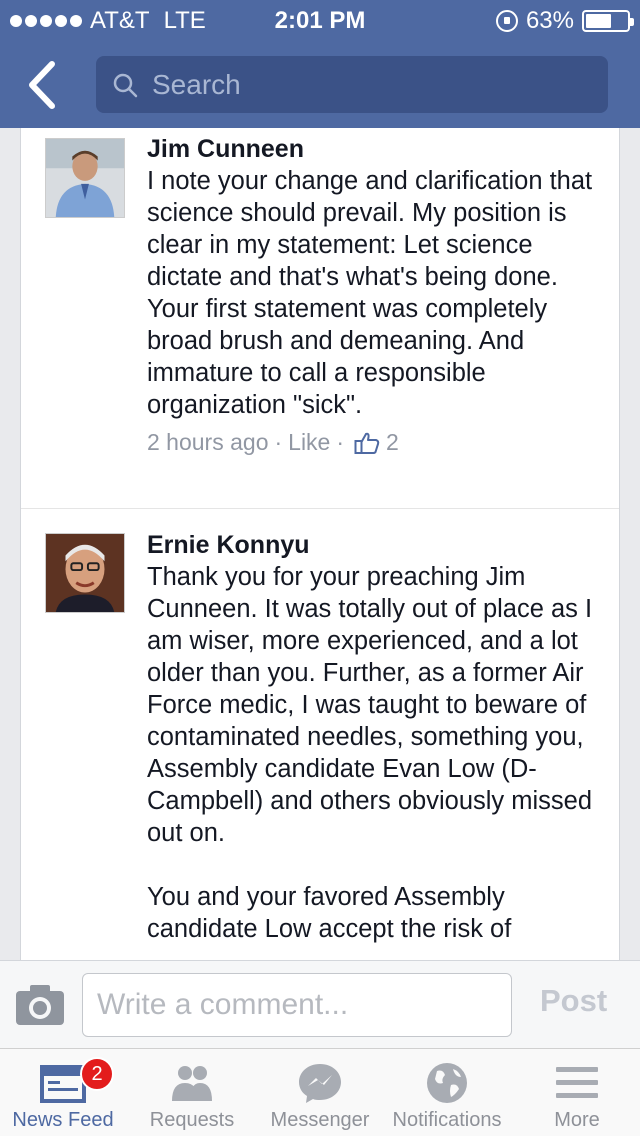 The image size is (640, 1136). I want to click on tab-label: Notifications, so click(447, 1120).